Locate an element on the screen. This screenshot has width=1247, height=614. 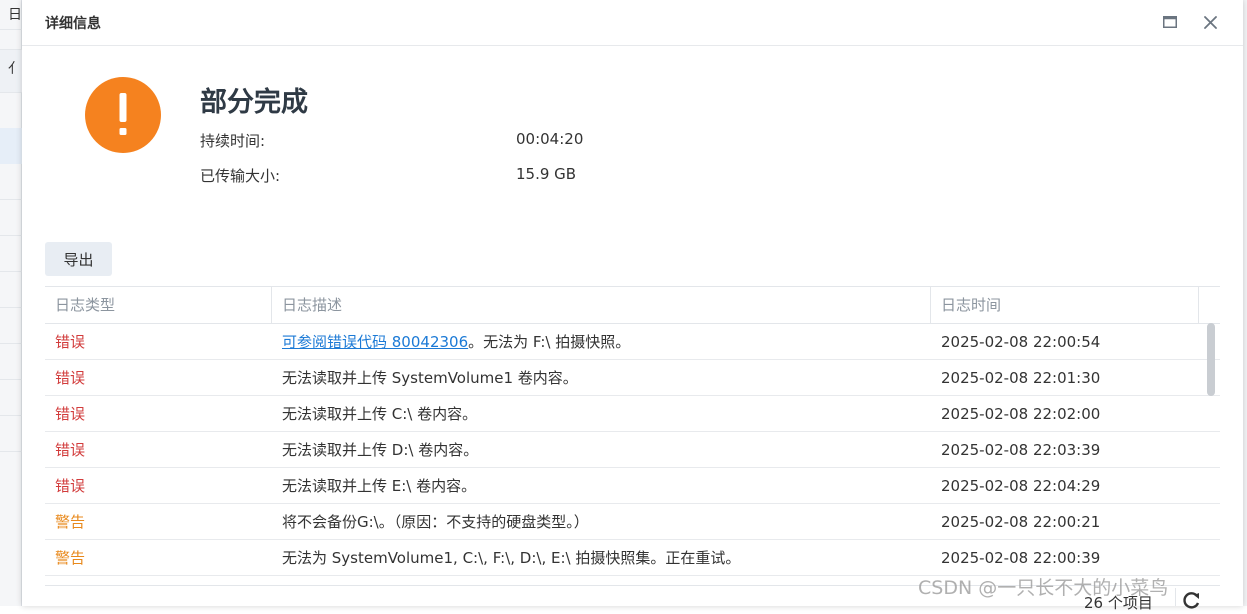
watermark: CSDN @一只长不大的小菜鸟 is located at coordinates (1043, 588).